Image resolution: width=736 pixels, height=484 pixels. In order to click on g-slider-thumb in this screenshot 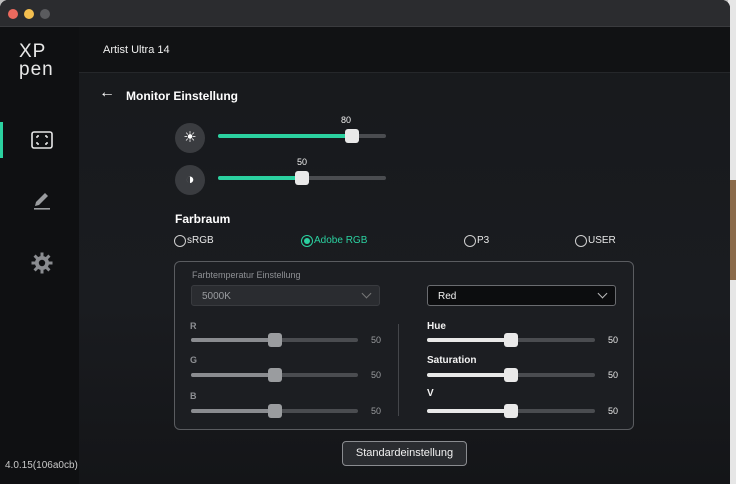, I will do `click(274, 375)`.